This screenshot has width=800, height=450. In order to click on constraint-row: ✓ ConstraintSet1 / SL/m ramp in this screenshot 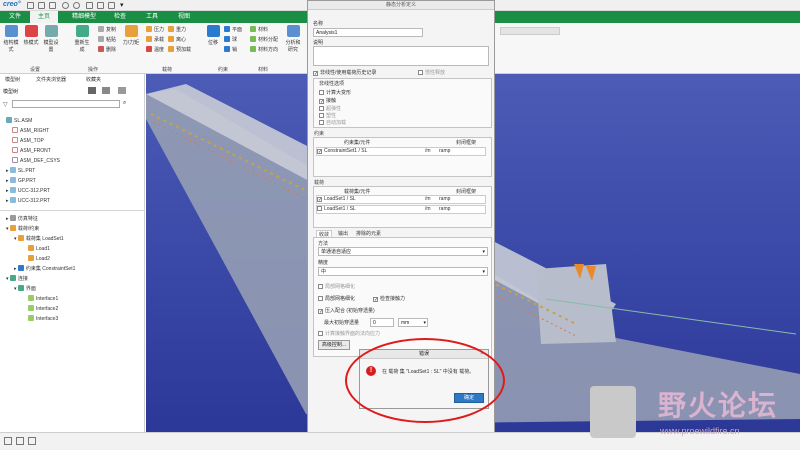, I will do `click(401, 151)`.